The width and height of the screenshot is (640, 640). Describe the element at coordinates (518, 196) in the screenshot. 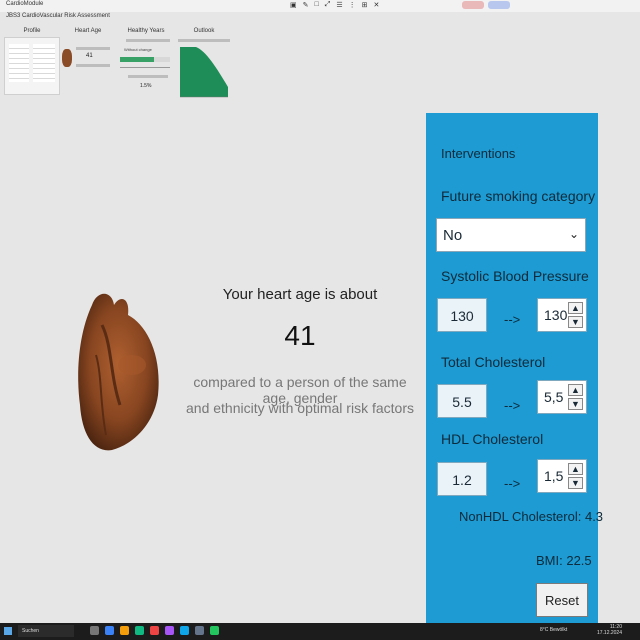

I see `smoking-label: Future smoking category` at that location.